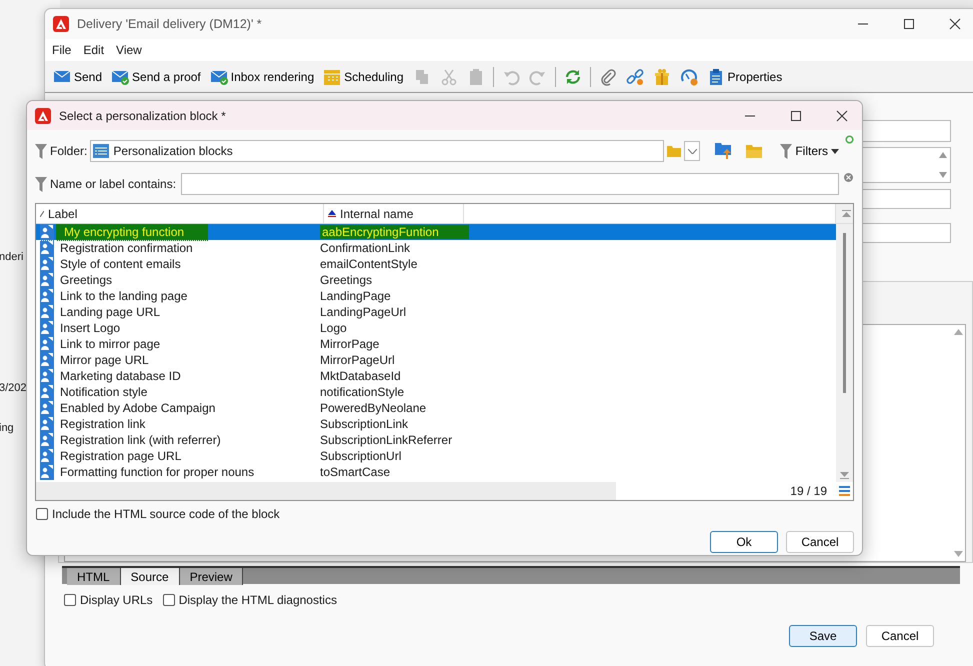  Describe the element at coordinates (89, 328) in the screenshot. I see `cell-text: Insert Logo` at that location.